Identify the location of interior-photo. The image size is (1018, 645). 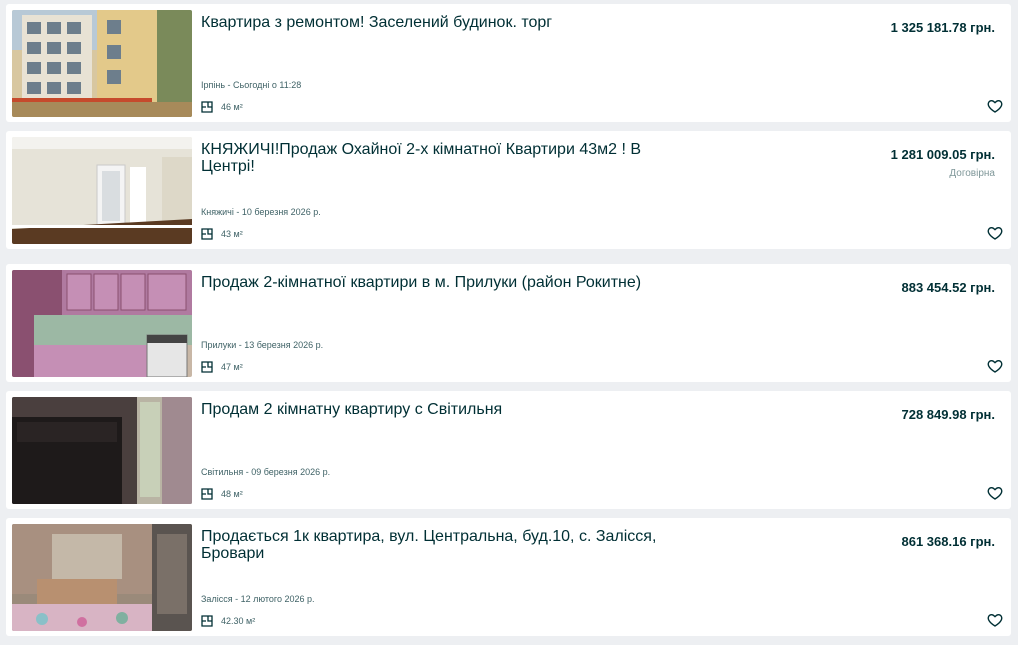
(102, 190).